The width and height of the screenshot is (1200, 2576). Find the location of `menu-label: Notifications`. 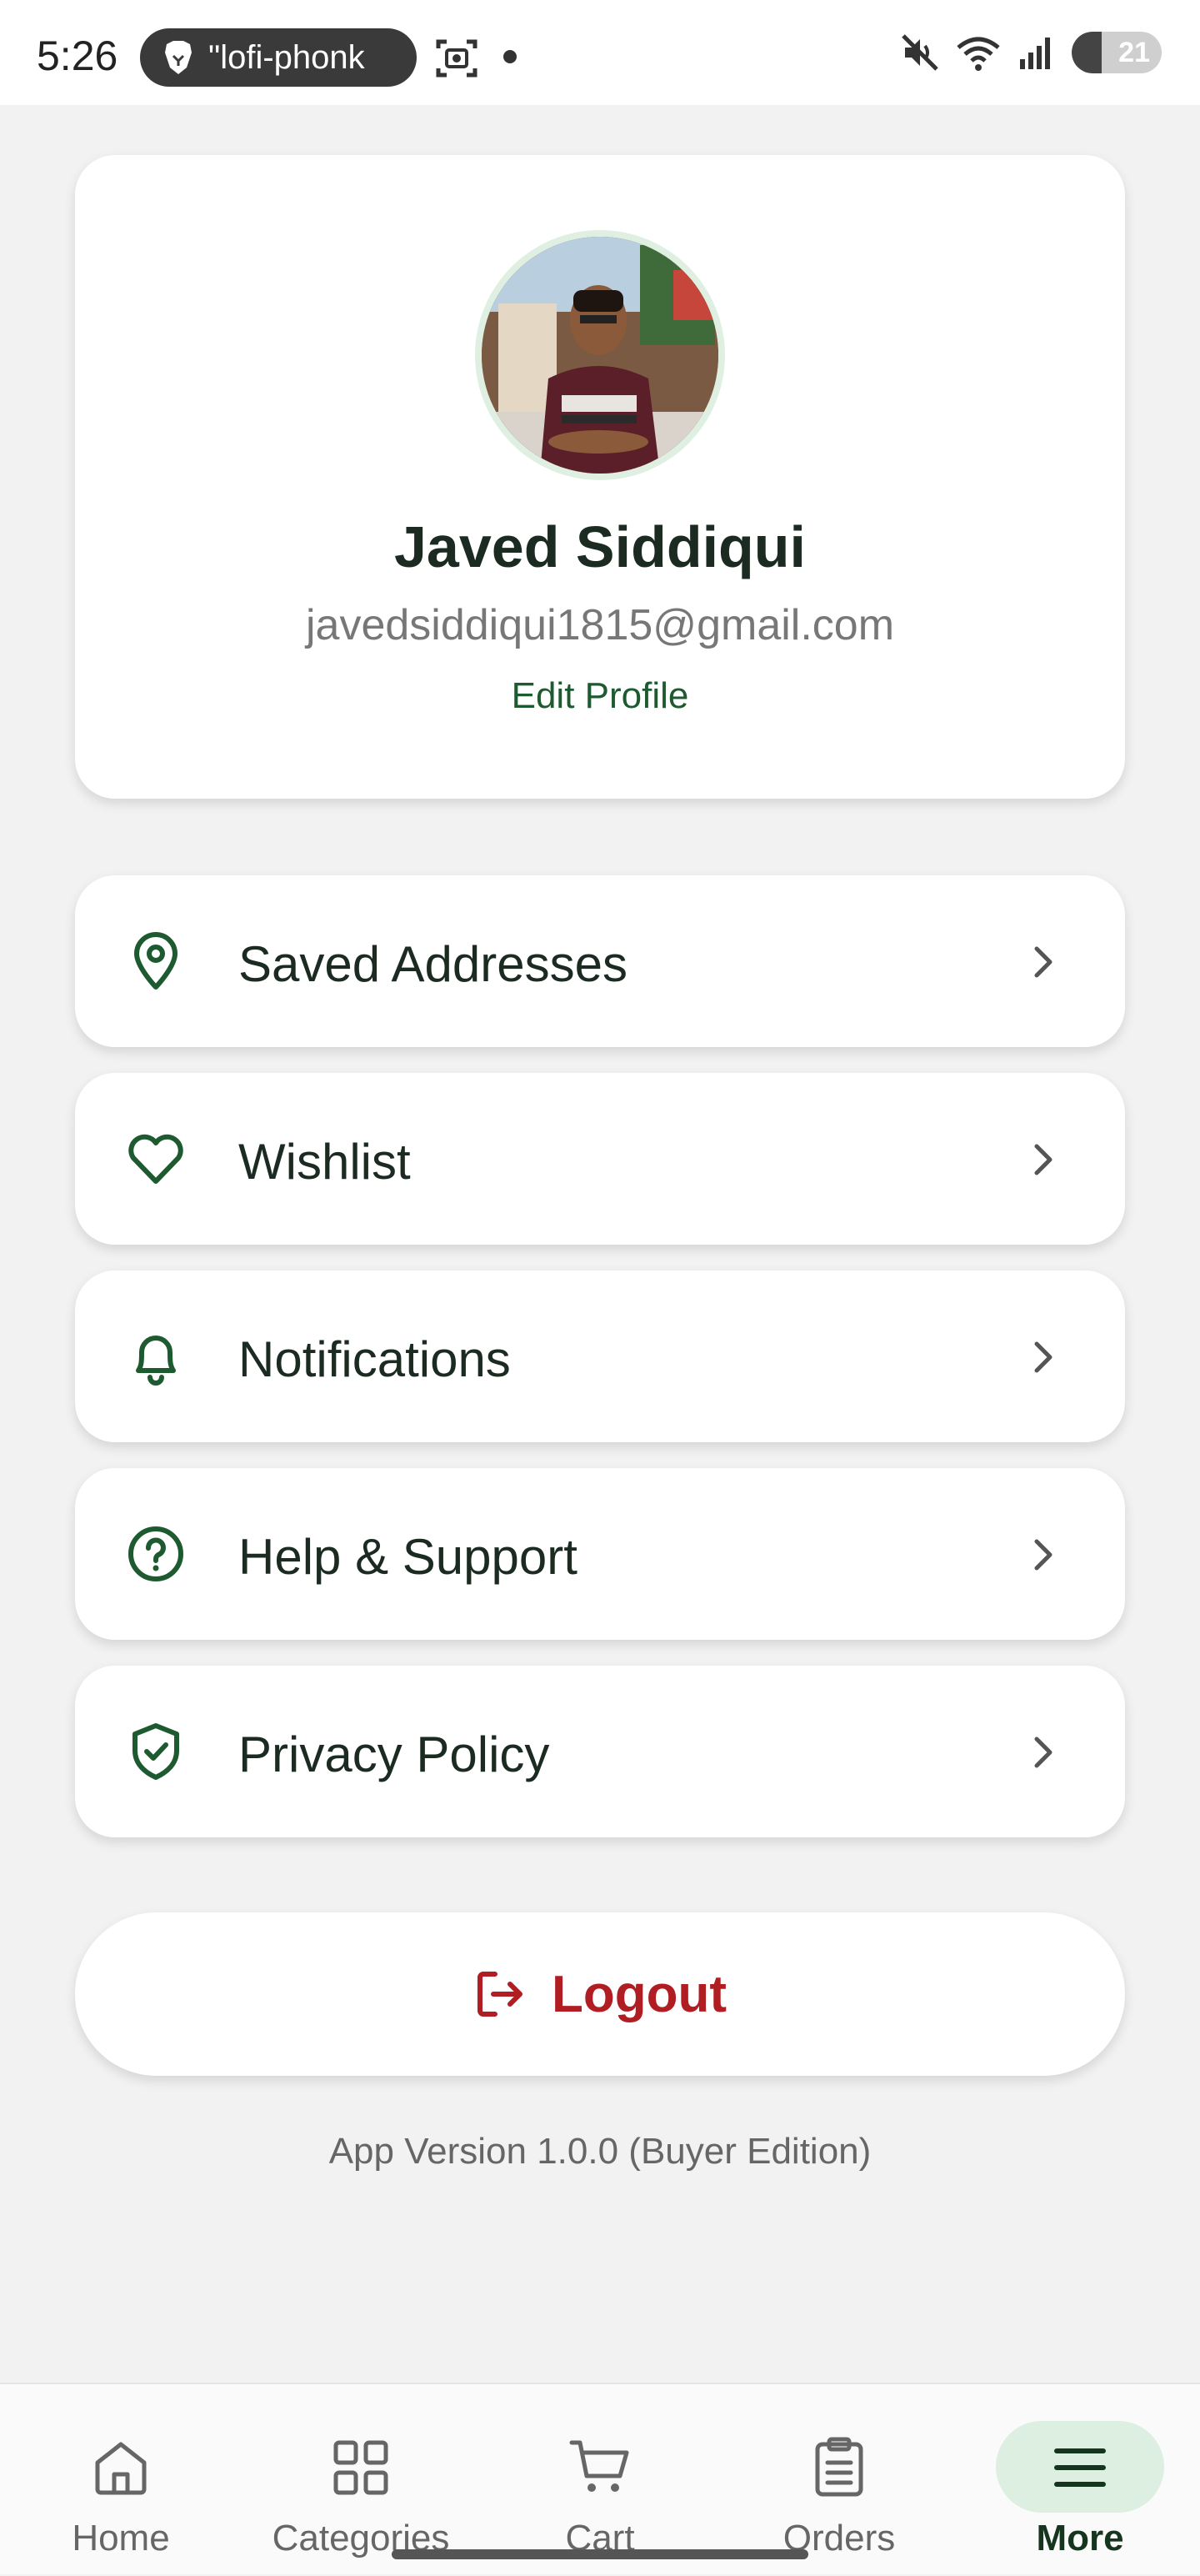

menu-label: Notifications is located at coordinates (374, 1359).